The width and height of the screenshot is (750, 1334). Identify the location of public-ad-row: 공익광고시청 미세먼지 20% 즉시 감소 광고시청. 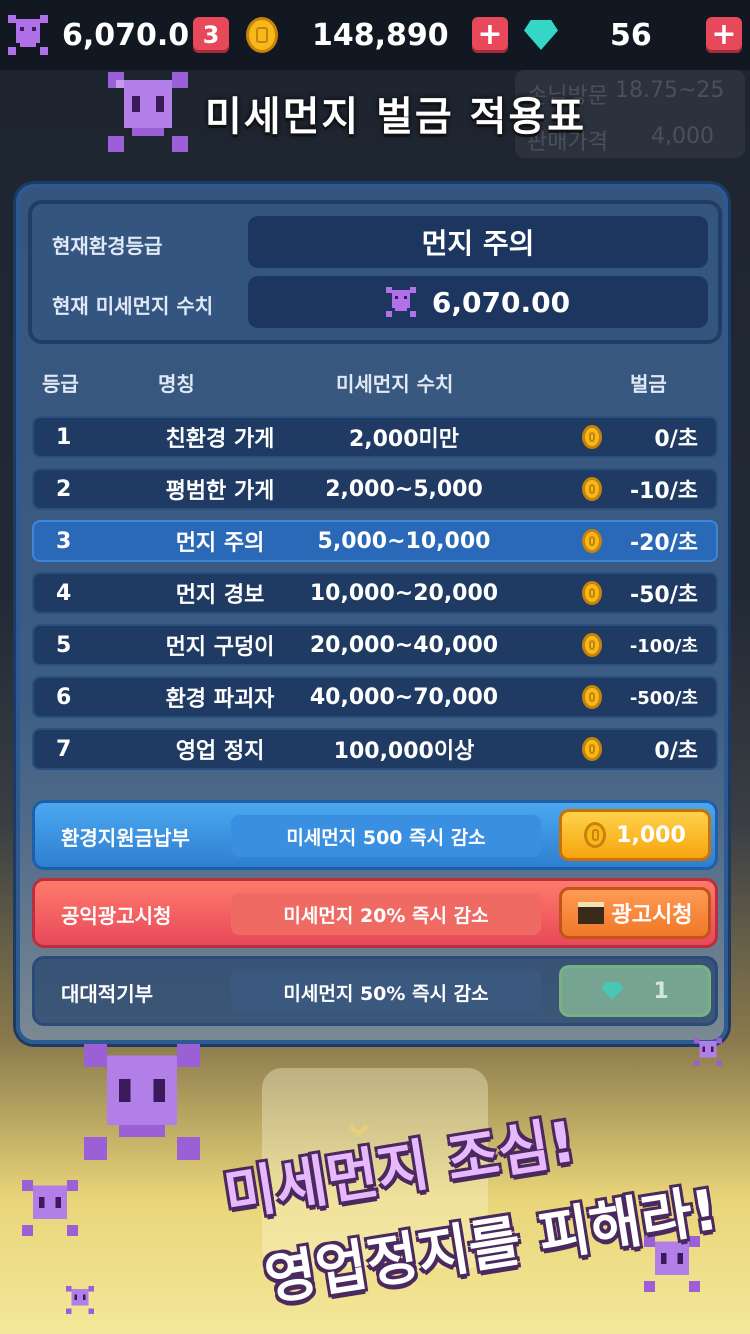
(375, 913).